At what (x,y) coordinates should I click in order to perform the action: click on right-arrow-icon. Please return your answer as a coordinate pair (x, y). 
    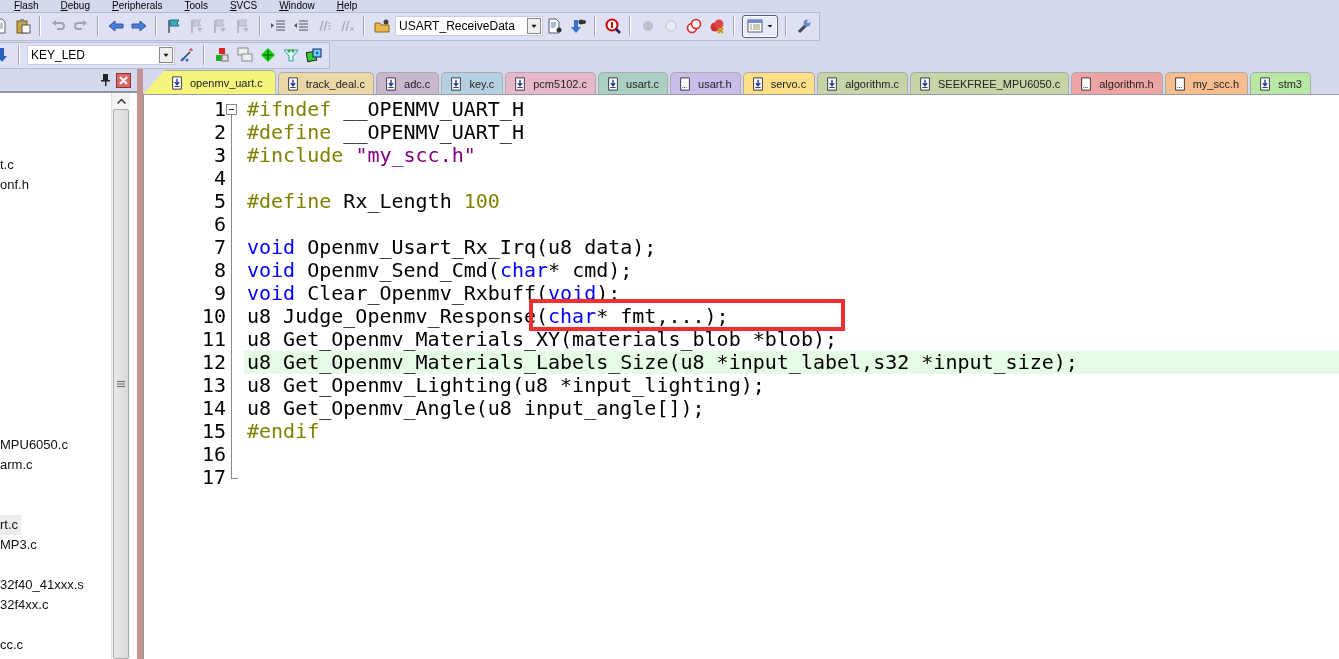
    Looking at the image, I should click on (138, 26).